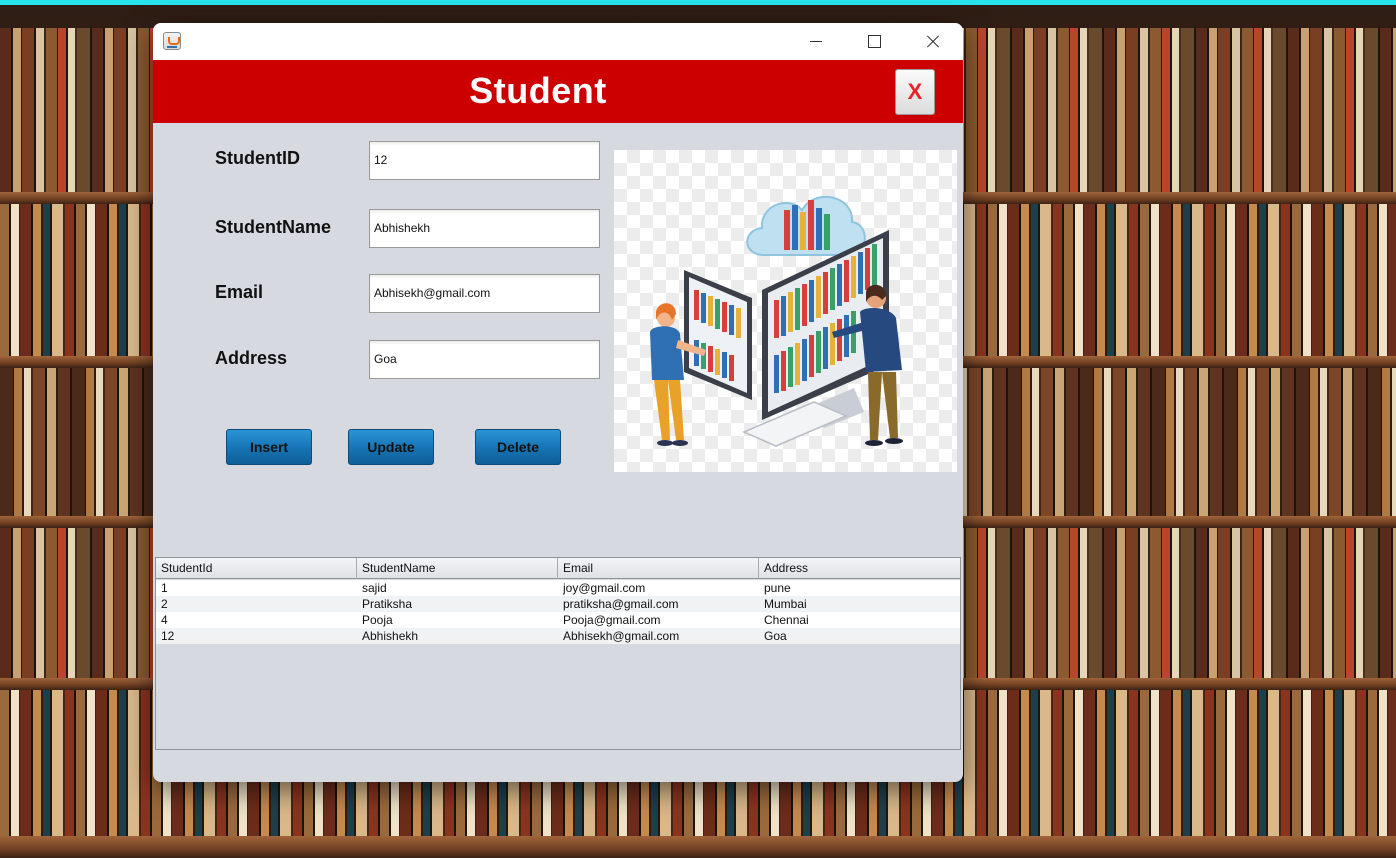 The height and width of the screenshot is (858, 1396). I want to click on cell-studentname: Pooja, so click(377, 620).